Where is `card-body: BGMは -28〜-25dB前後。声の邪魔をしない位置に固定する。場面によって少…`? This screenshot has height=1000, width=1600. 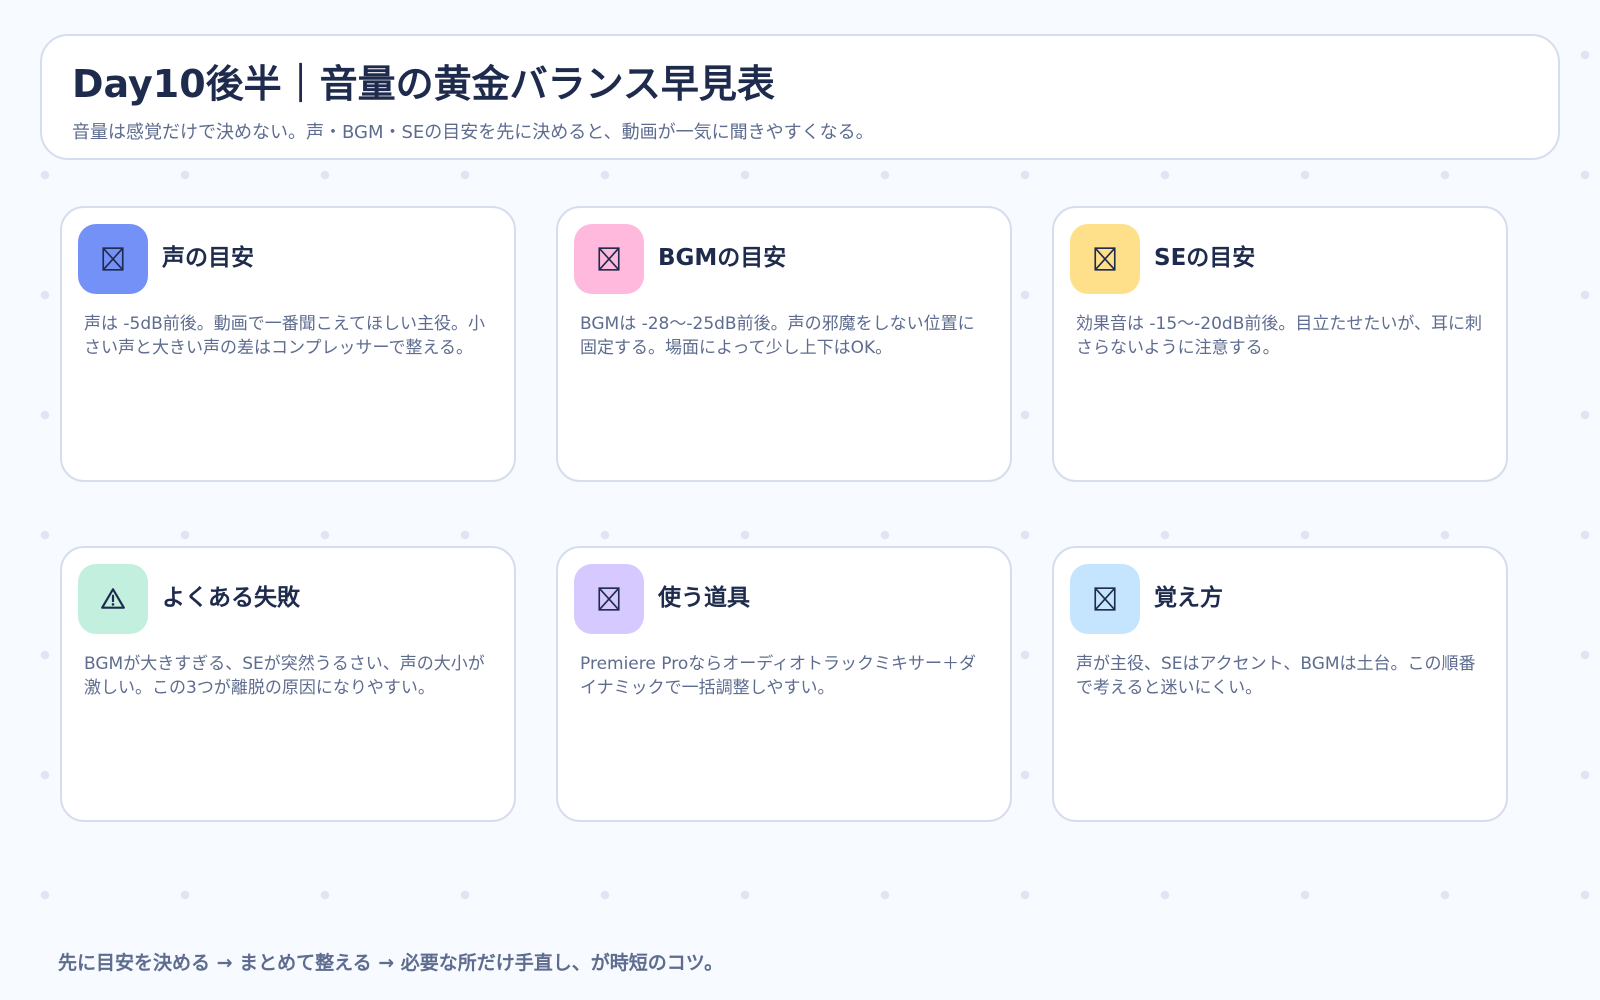
card-body: BGMは -28〜-25dB前後。声の邪魔をしない位置に固定する。場面によって少… is located at coordinates (777, 336).